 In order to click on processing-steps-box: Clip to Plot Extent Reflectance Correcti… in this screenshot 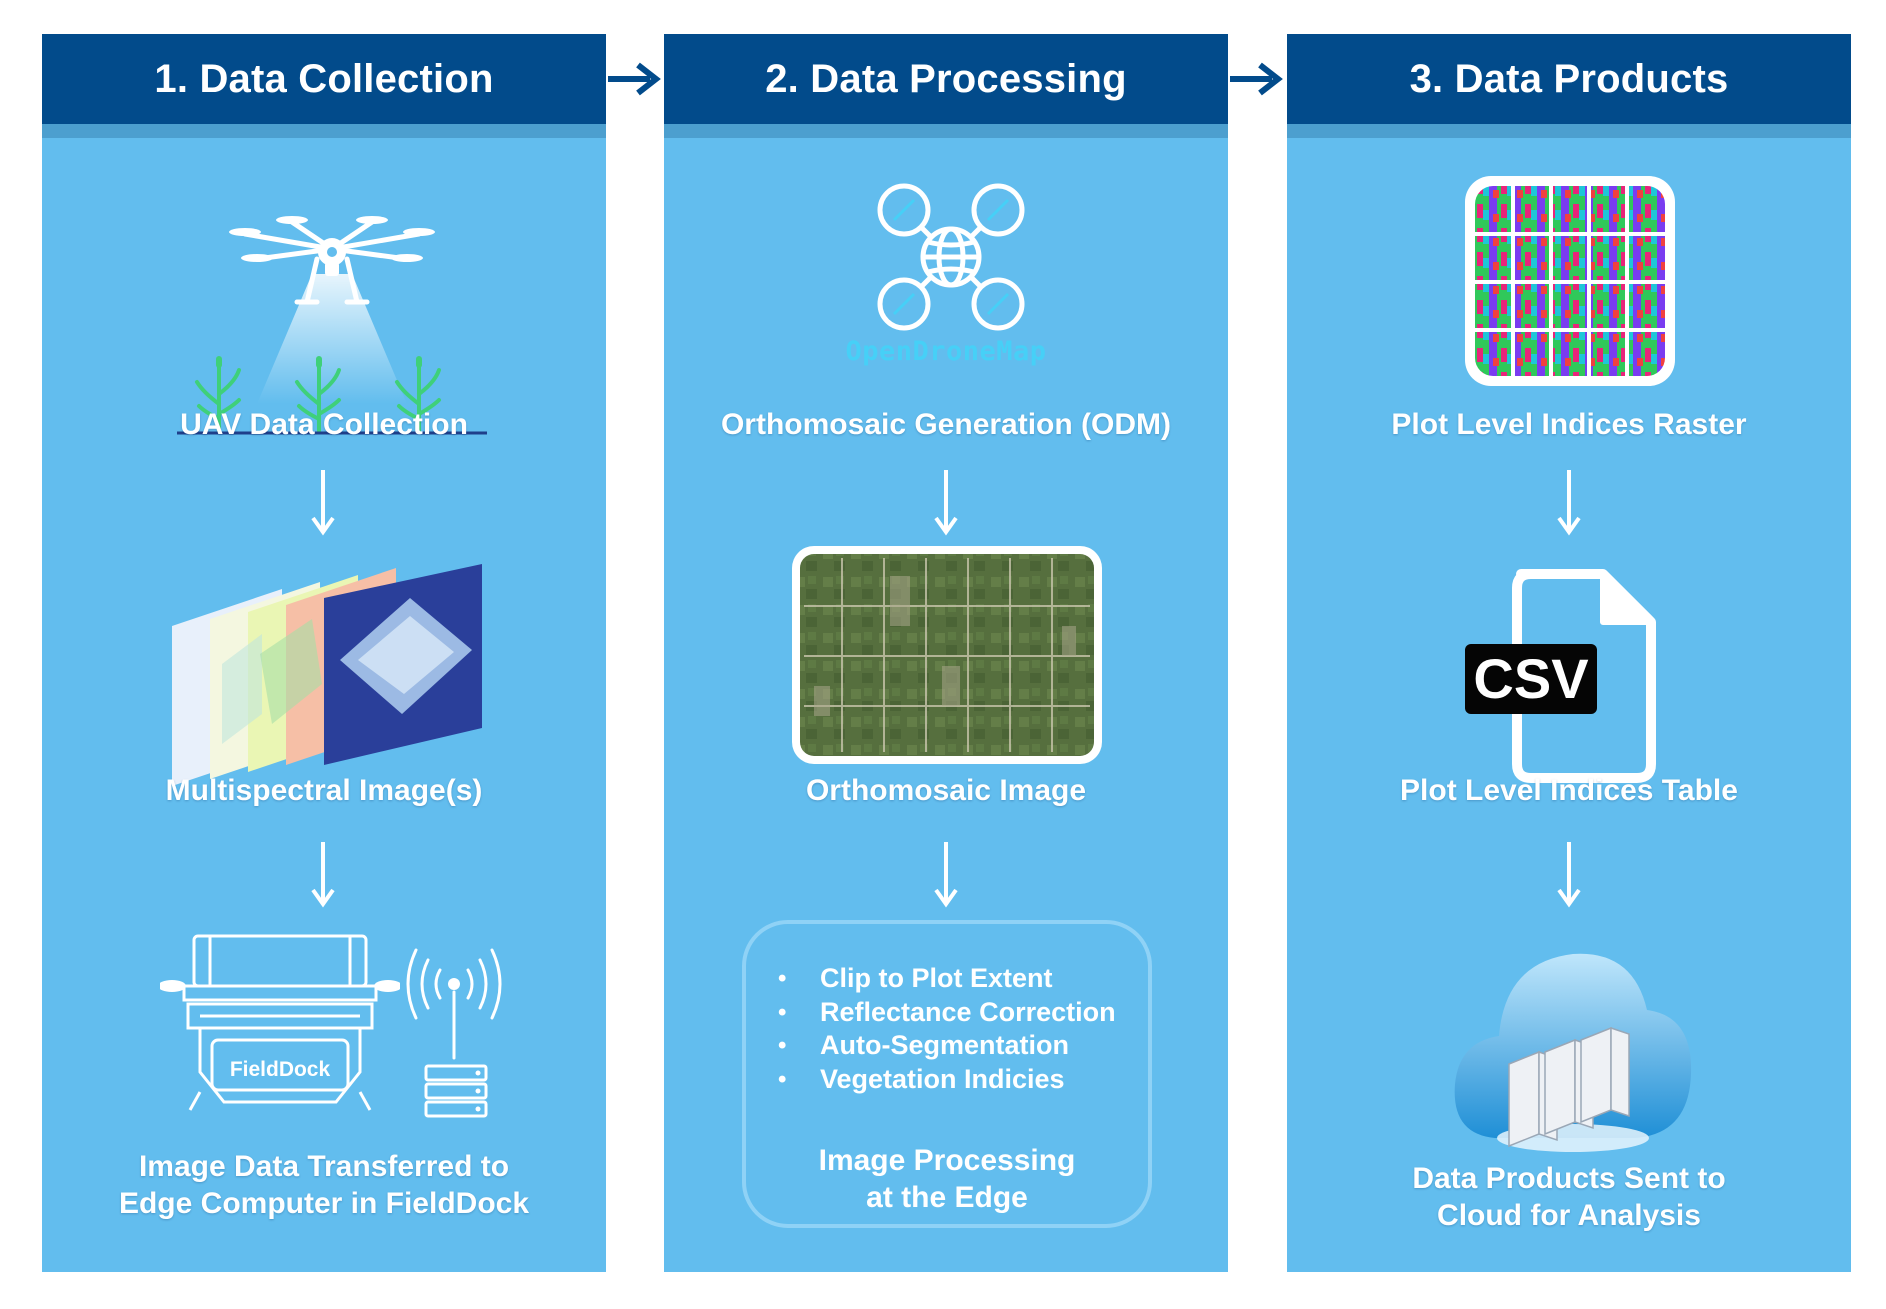, I will do `click(947, 1074)`.